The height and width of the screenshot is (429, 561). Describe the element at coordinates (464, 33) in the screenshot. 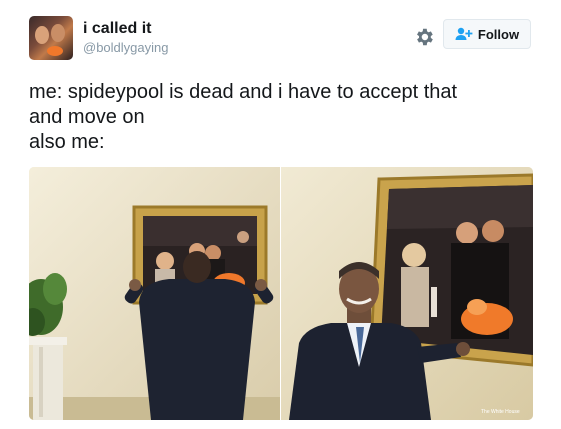

I see `add-user-icon` at that location.